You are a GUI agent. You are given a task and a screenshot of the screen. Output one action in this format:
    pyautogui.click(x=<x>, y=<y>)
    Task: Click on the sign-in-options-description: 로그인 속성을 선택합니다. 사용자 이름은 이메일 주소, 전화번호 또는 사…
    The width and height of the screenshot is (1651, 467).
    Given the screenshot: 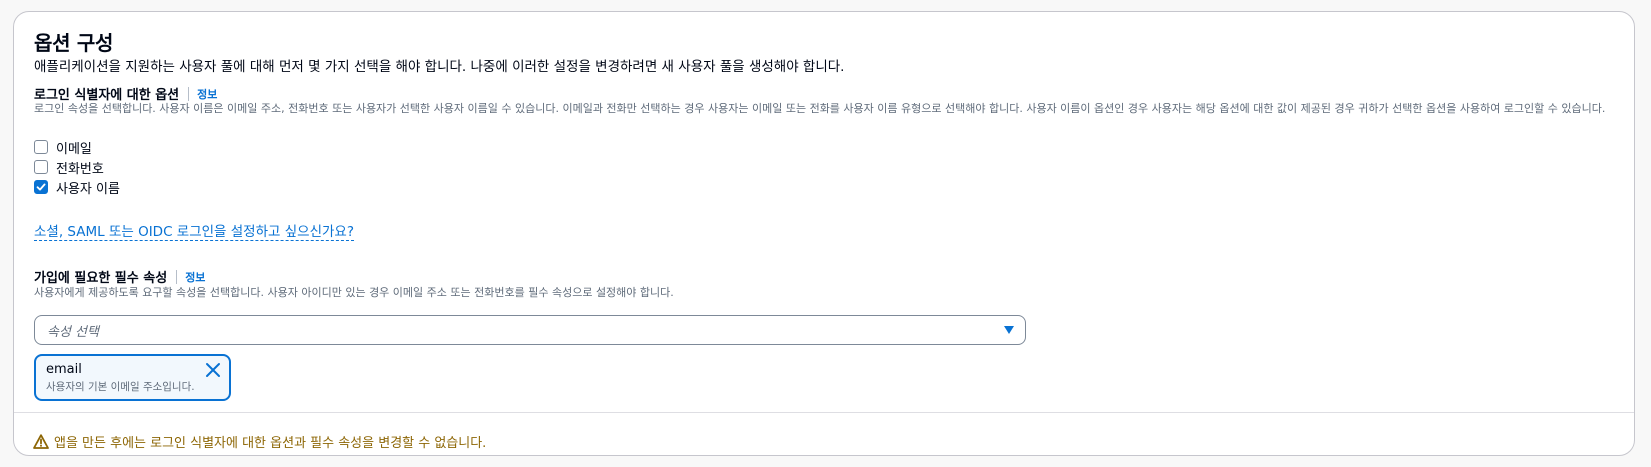 What is the action you would take?
    pyautogui.click(x=820, y=108)
    